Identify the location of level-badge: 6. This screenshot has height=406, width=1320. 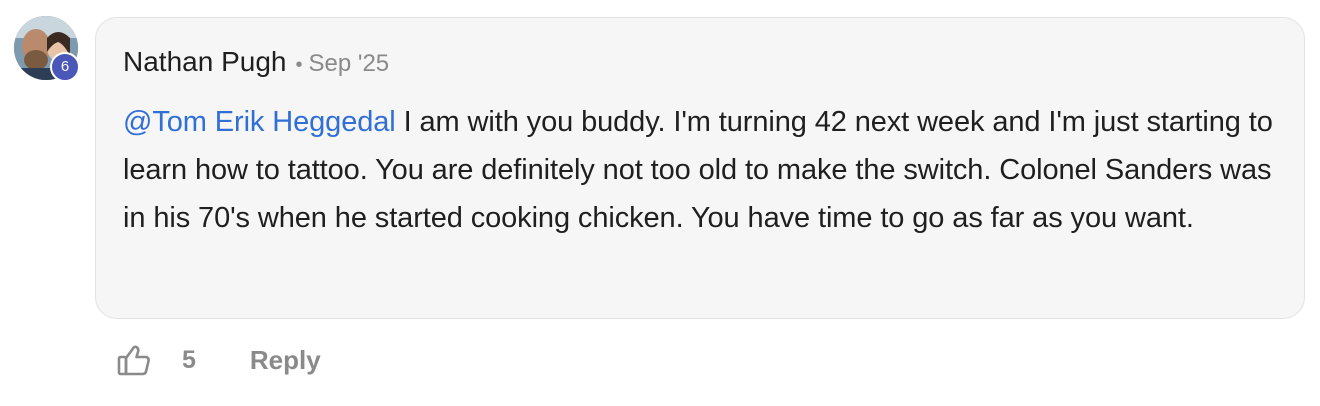
(65, 67).